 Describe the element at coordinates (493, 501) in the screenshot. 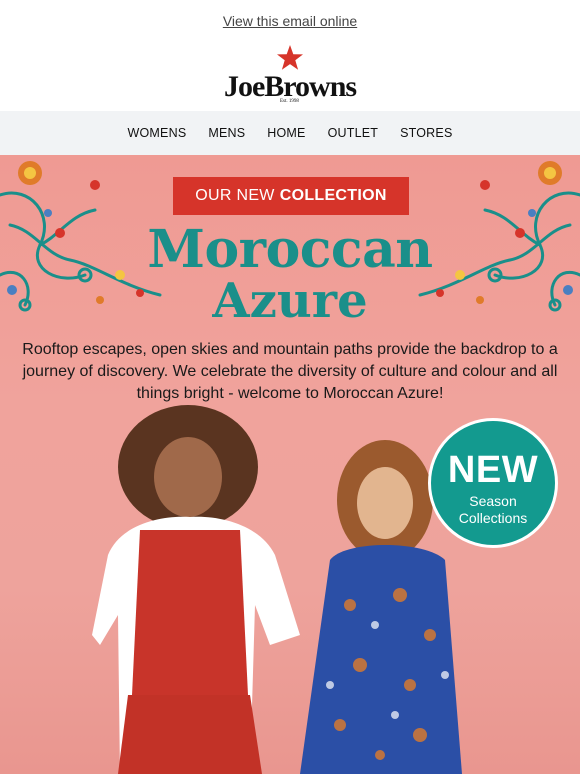

I see `badge-subtitle-line1: Season` at that location.